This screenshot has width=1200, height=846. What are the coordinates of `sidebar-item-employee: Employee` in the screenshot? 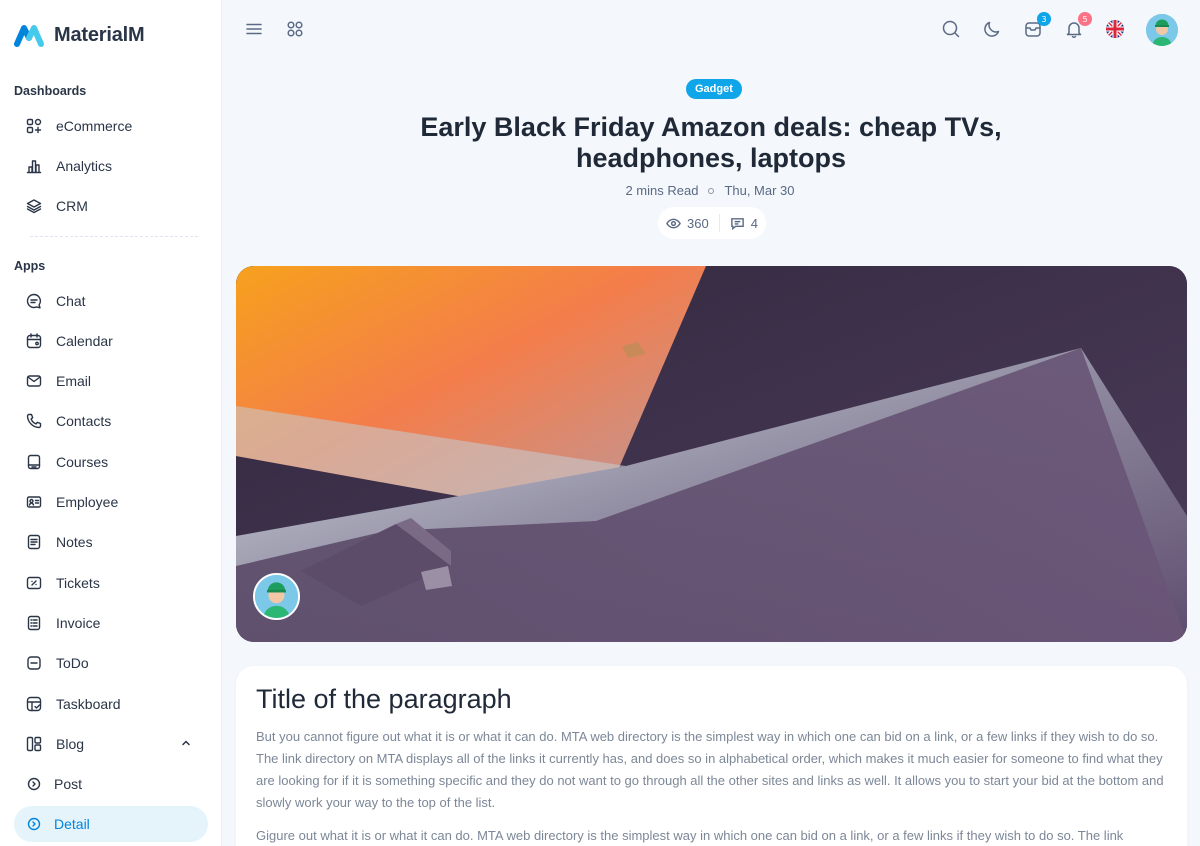 It's located at (111, 502).